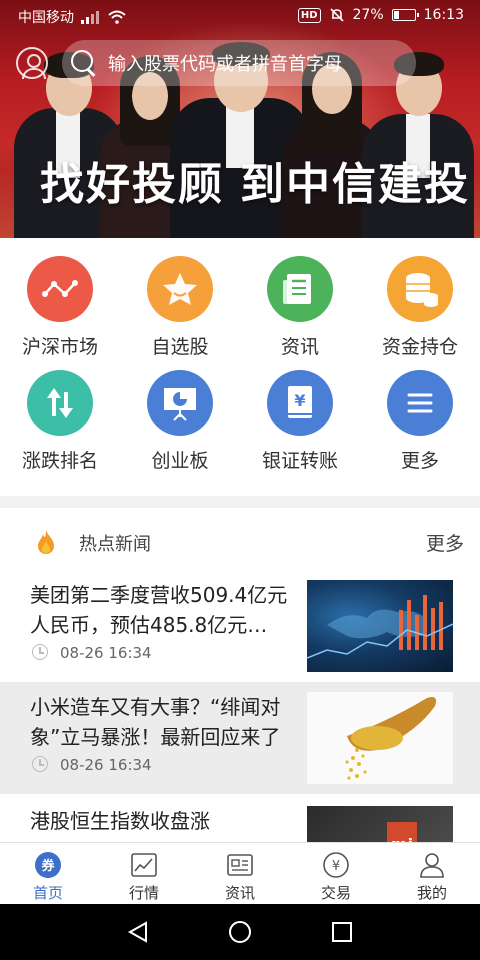 This screenshot has width=480, height=960. Describe the element at coordinates (132, 184) in the screenshot. I see `banner-slogan-left: 找好投顾` at that location.